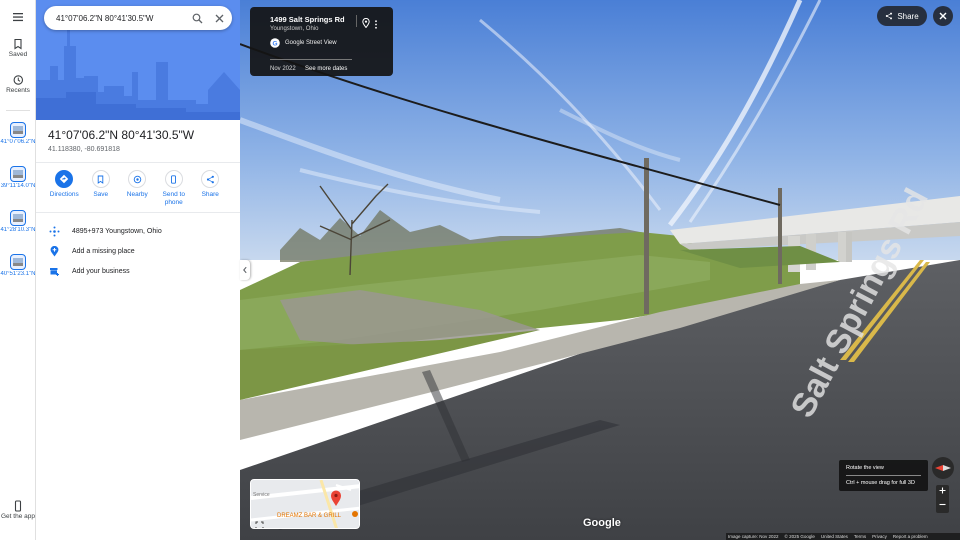  Describe the element at coordinates (309, 516) in the screenshot. I see `minimap-poi-label: DREAMZ BAR & GRILL` at that location.